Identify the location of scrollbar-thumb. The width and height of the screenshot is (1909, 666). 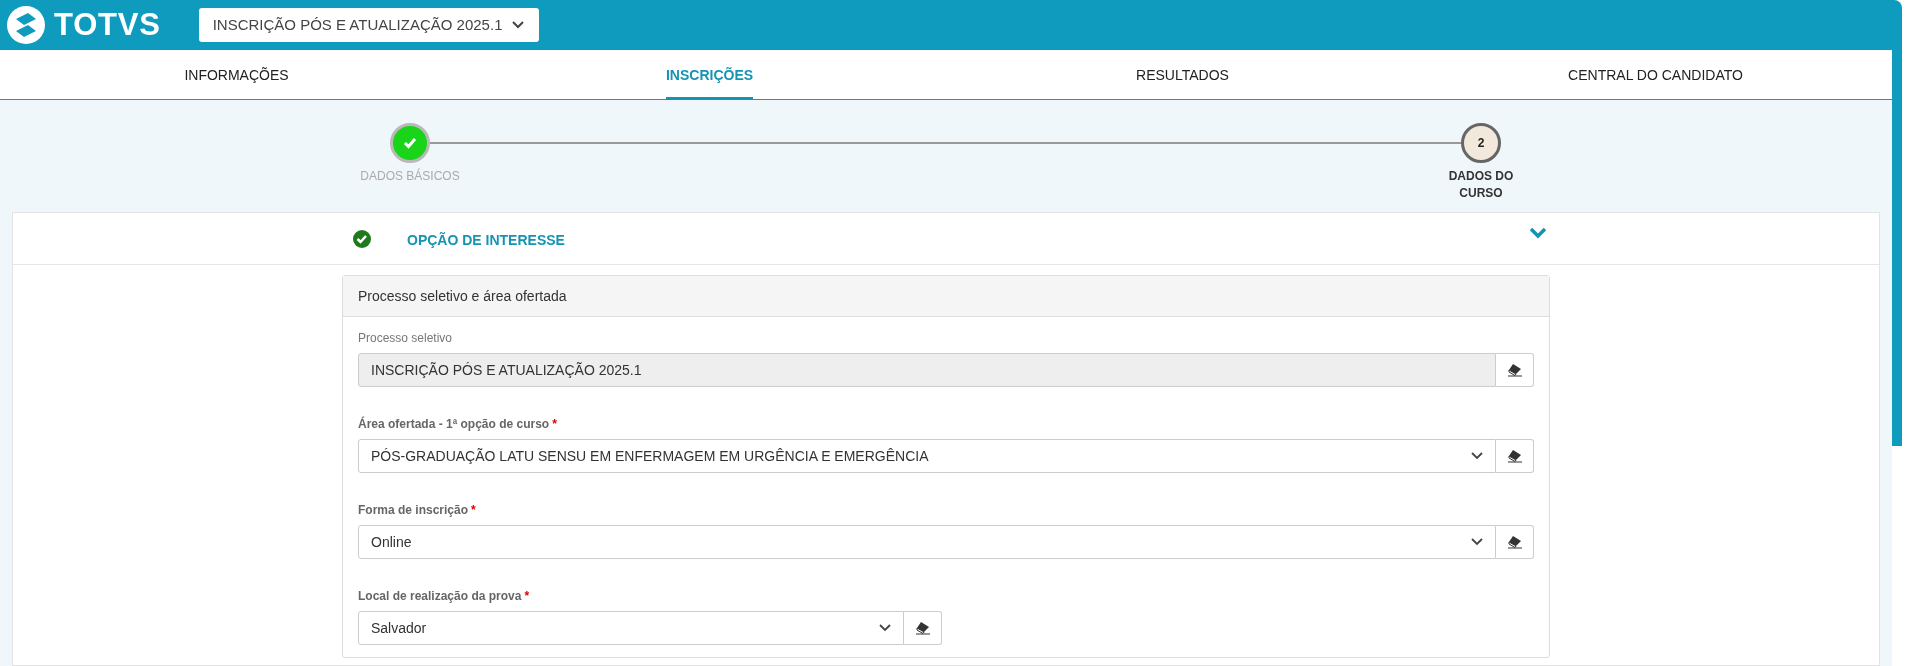
(1897, 223).